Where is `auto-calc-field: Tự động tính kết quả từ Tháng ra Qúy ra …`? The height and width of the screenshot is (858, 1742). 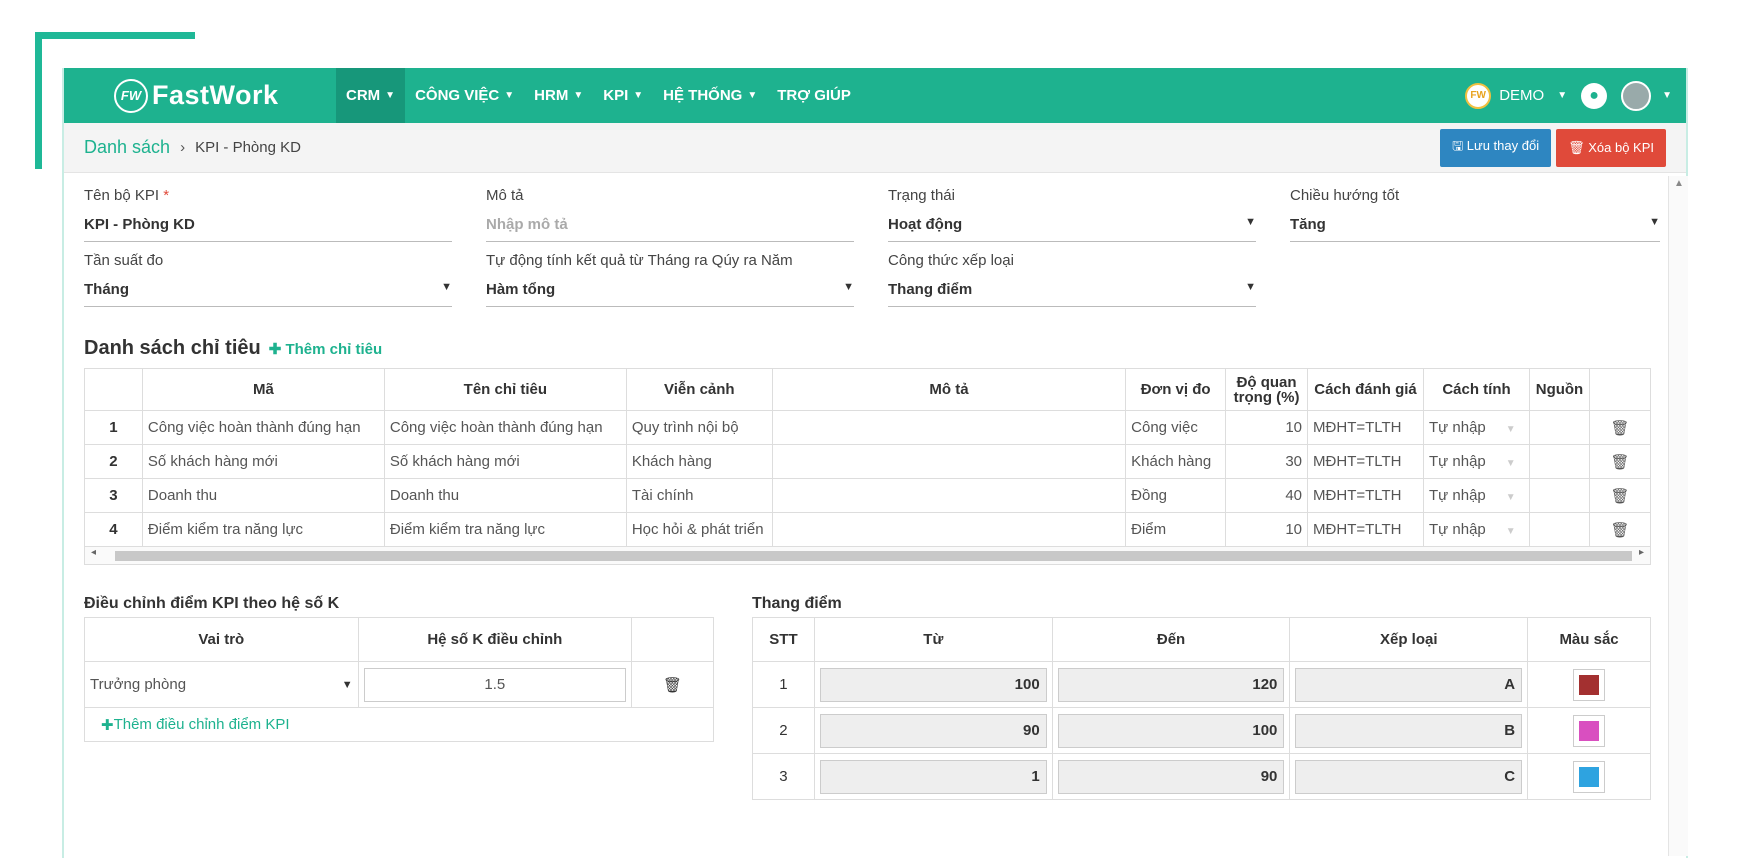 auto-calc-field: Tự động tính kết quả từ Tháng ra Qúy ra … is located at coordinates (670, 279).